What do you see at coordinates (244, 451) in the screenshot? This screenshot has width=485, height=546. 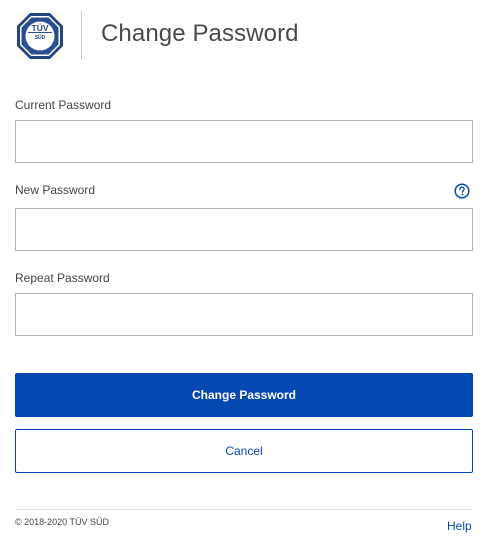 I see `cancel-button: Cancel` at bounding box center [244, 451].